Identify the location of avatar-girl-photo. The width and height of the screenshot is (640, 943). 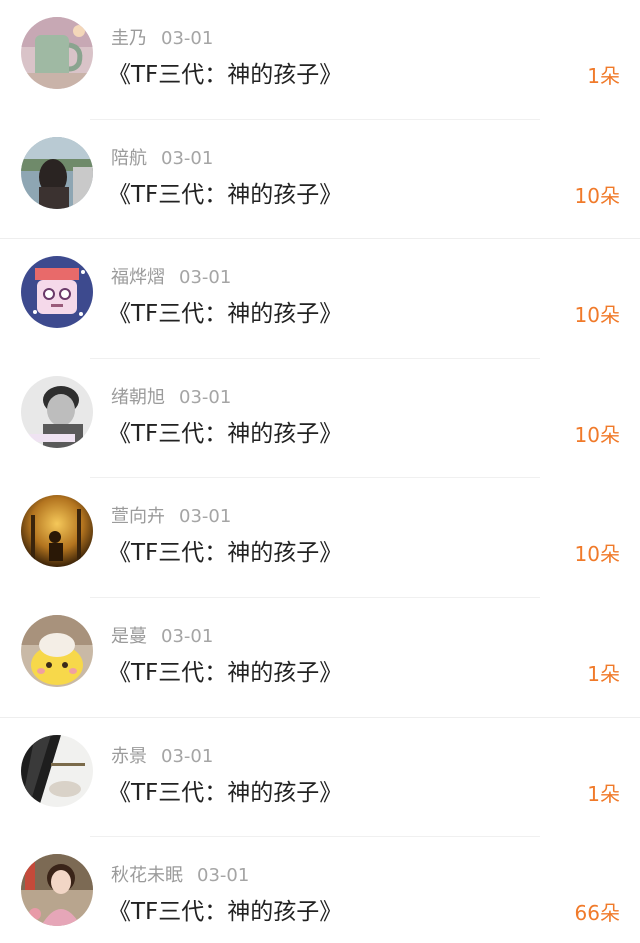
(57, 890).